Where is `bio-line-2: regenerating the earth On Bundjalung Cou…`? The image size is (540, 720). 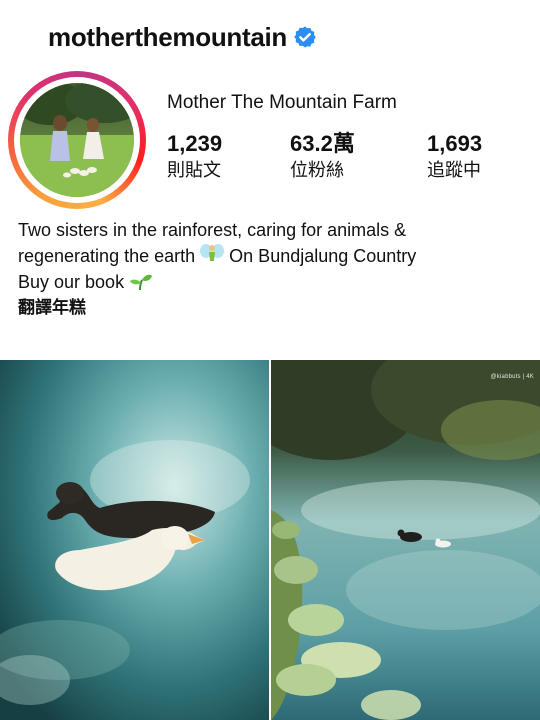 bio-line-2: regenerating the earth On Bundjalung Cou… is located at coordinates (273, 256).